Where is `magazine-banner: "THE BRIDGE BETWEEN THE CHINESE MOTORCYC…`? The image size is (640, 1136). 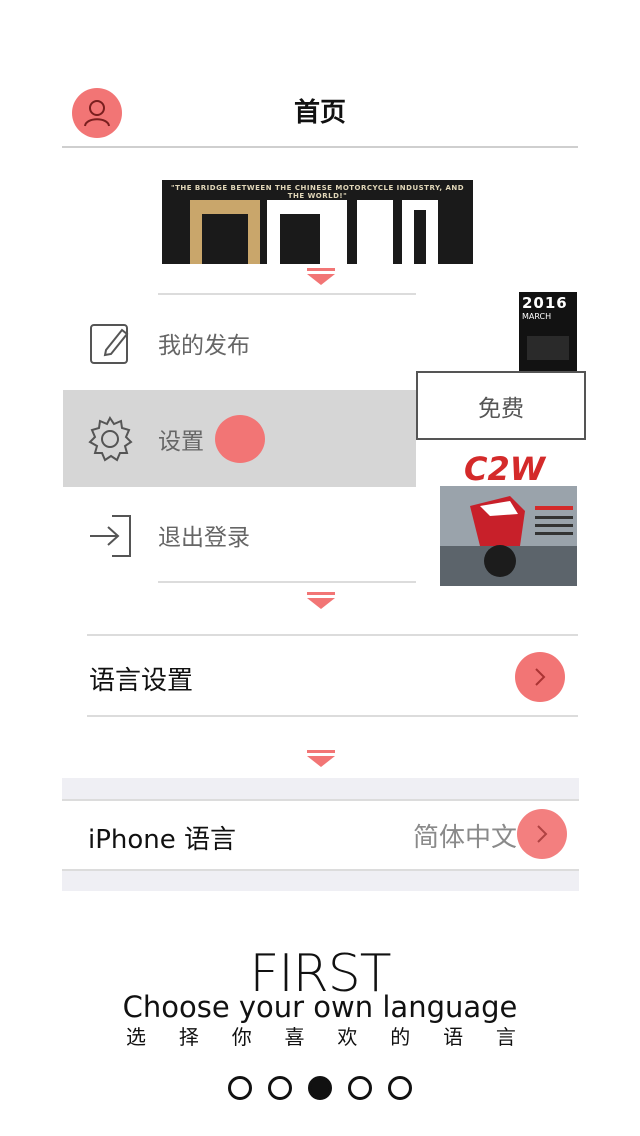 magazine-banner: "THE BRIDGE BETWEEN THE CHINESE MOTORCYC… is located at coordinates (317, 222).